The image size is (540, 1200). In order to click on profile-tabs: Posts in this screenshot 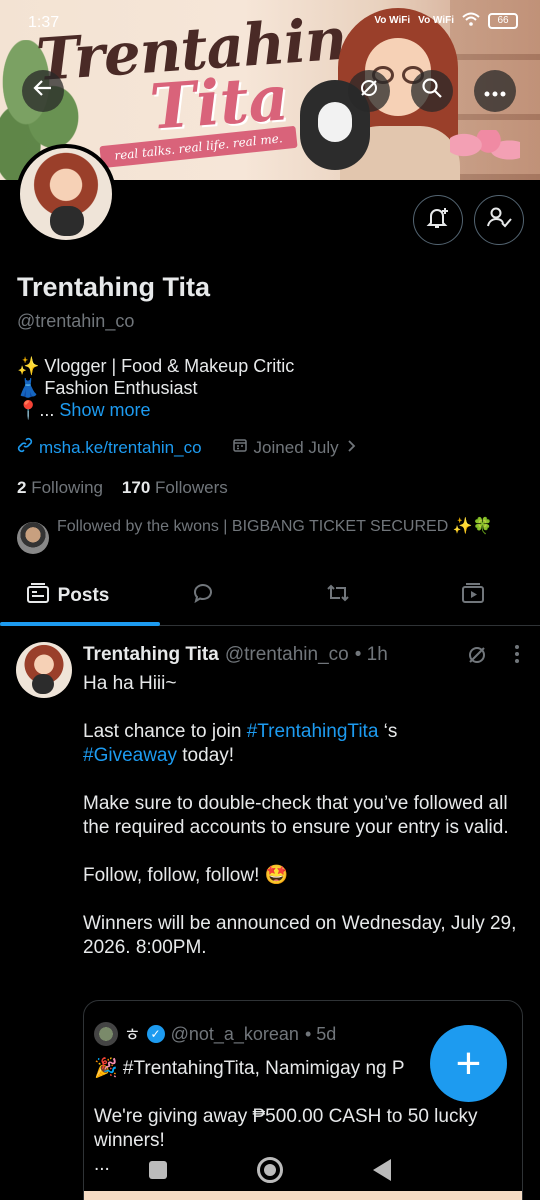, I will do `click(270, 596)`.